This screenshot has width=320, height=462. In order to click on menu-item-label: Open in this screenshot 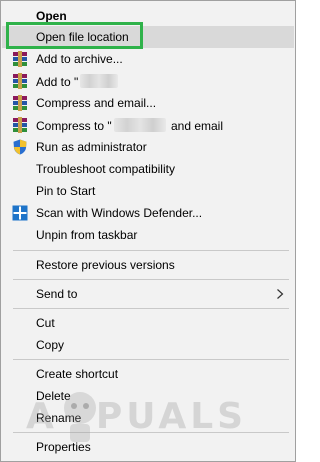, I will do `click(51, 16)`.